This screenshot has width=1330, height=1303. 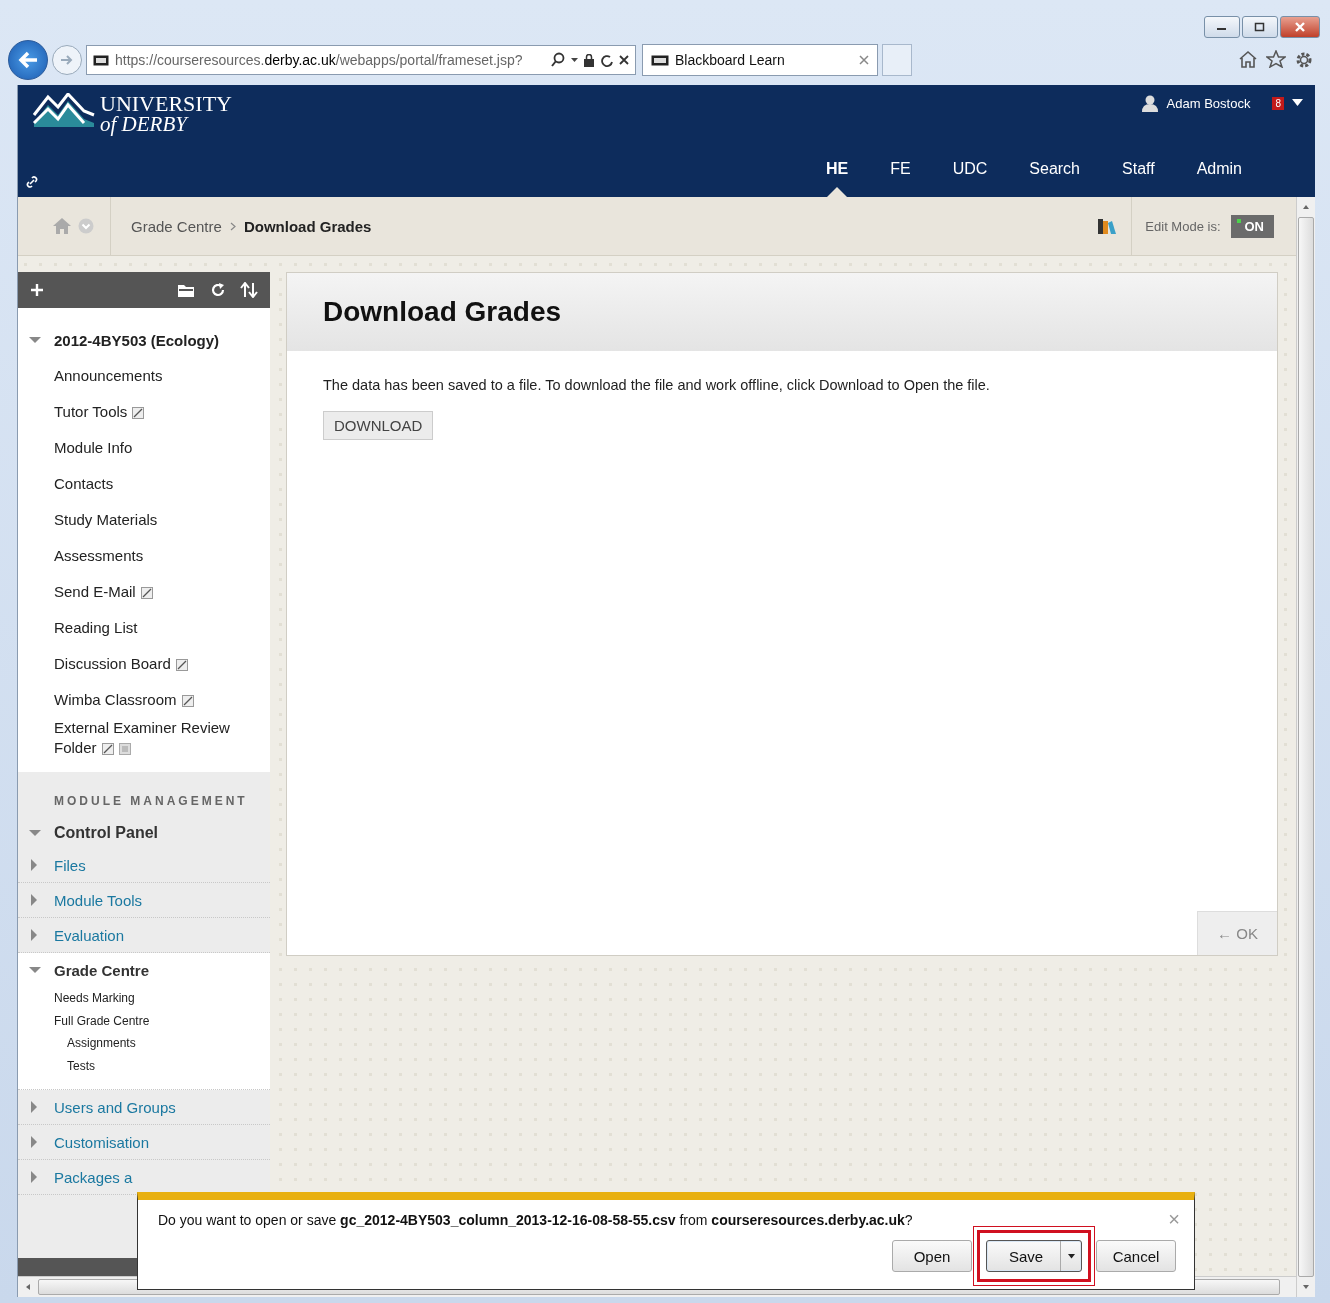 I want to click on panel-section-link: Packages a, so click(x=93, y=1177).